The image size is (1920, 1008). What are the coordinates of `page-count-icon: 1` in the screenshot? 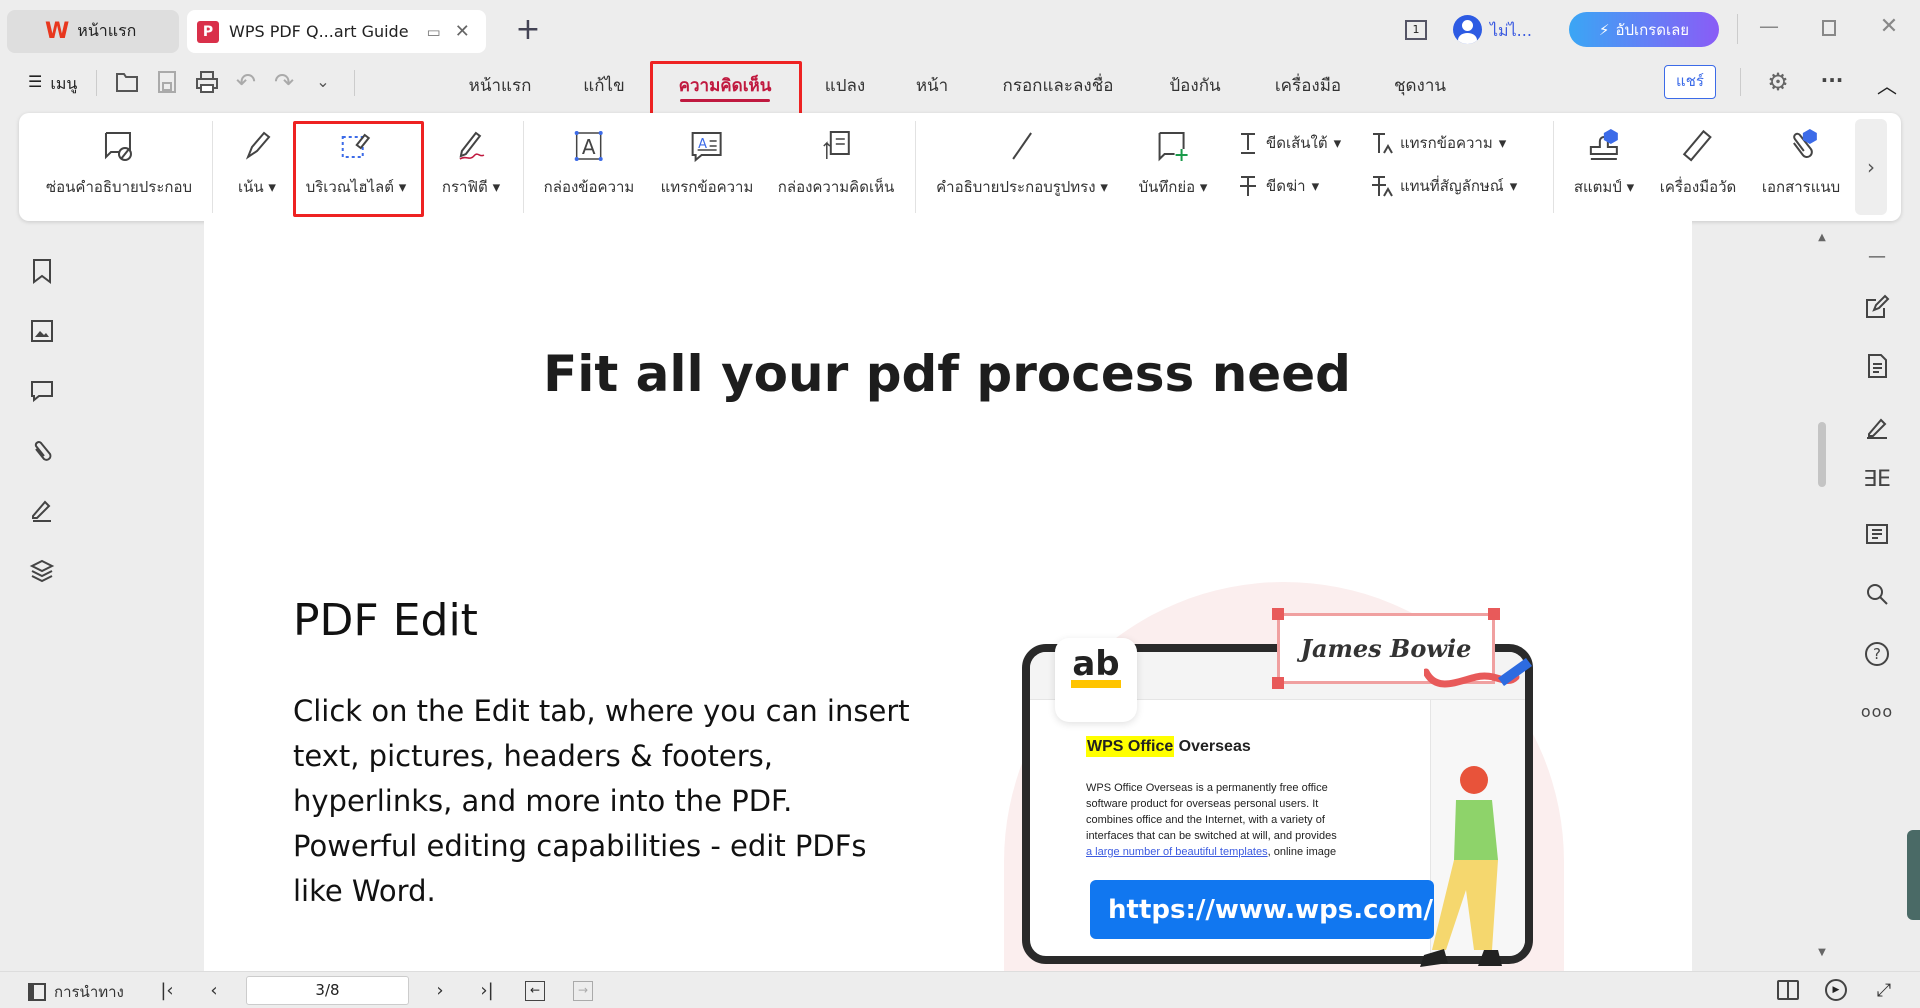 It's located at (1416, 30).